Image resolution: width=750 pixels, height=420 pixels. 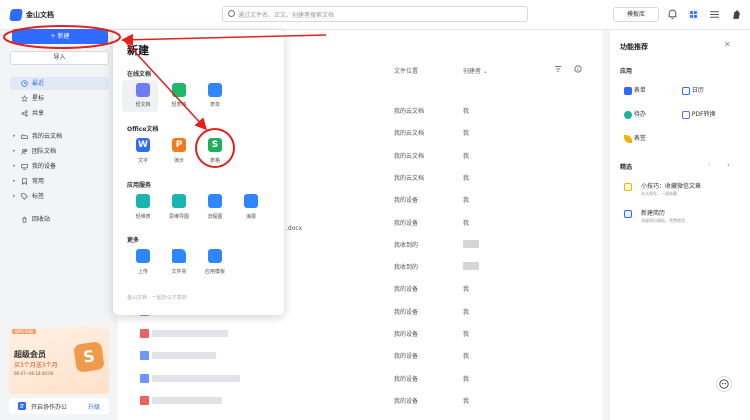 I want to click on file-location: 我的云文档, so click(x=409, y=178).